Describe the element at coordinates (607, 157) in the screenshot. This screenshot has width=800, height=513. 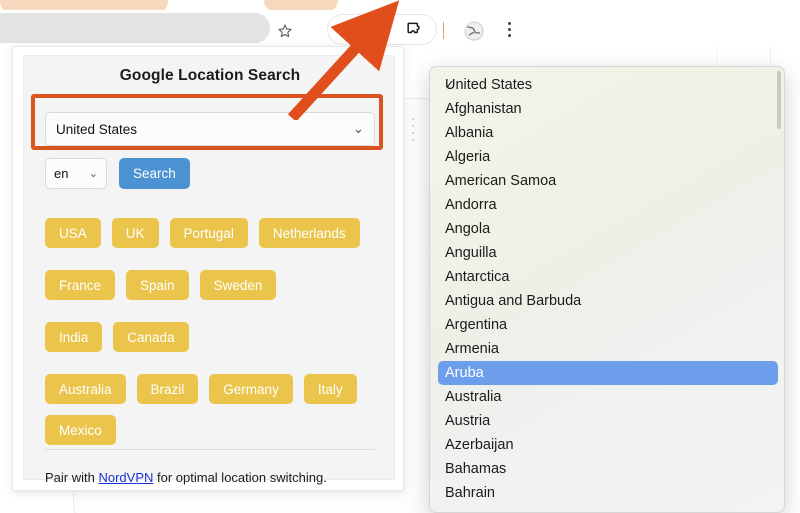
I see `dropdown-option: ✓Algeria` at that location.